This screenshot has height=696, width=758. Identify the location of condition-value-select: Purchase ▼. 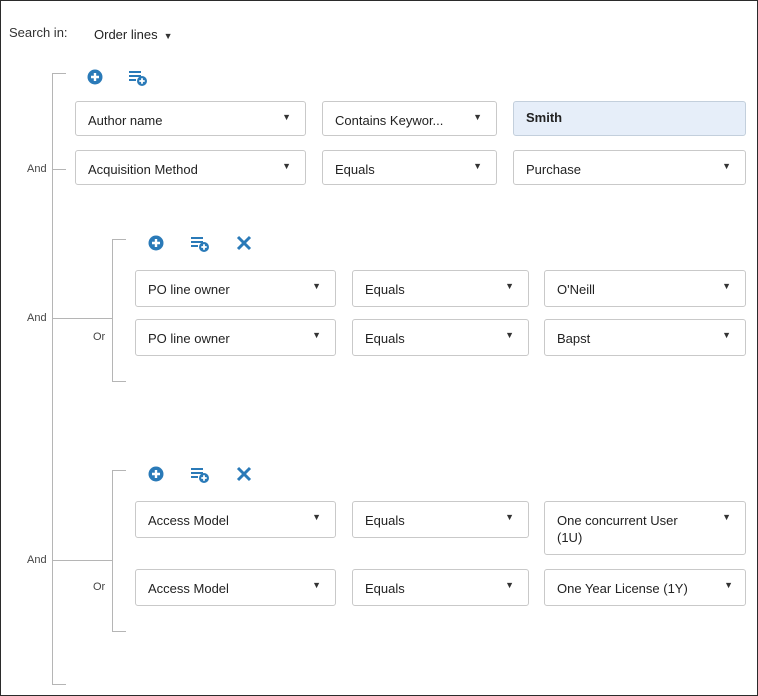
(629, 167).